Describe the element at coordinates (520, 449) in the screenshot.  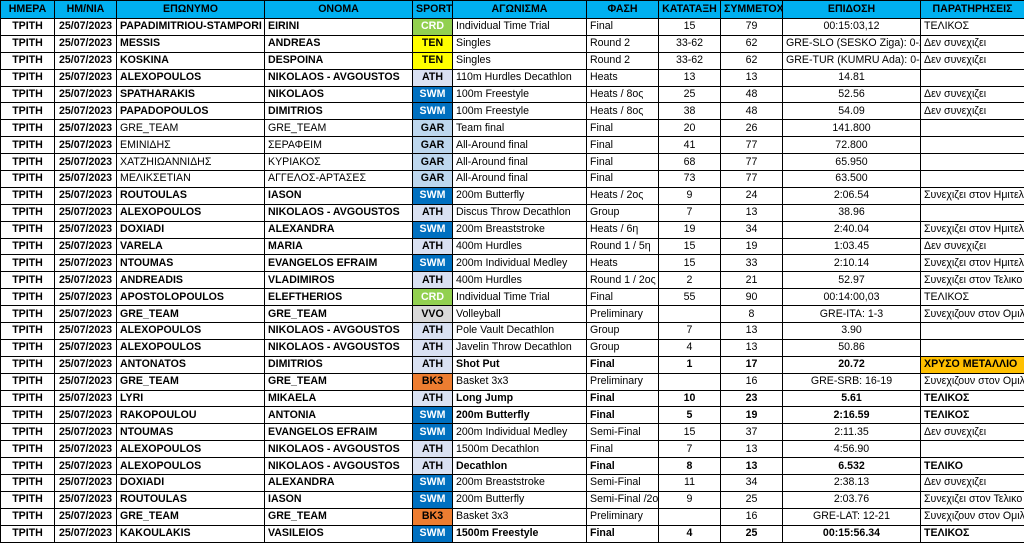
I see `cell-event: 1500m Decathlon` at that location.